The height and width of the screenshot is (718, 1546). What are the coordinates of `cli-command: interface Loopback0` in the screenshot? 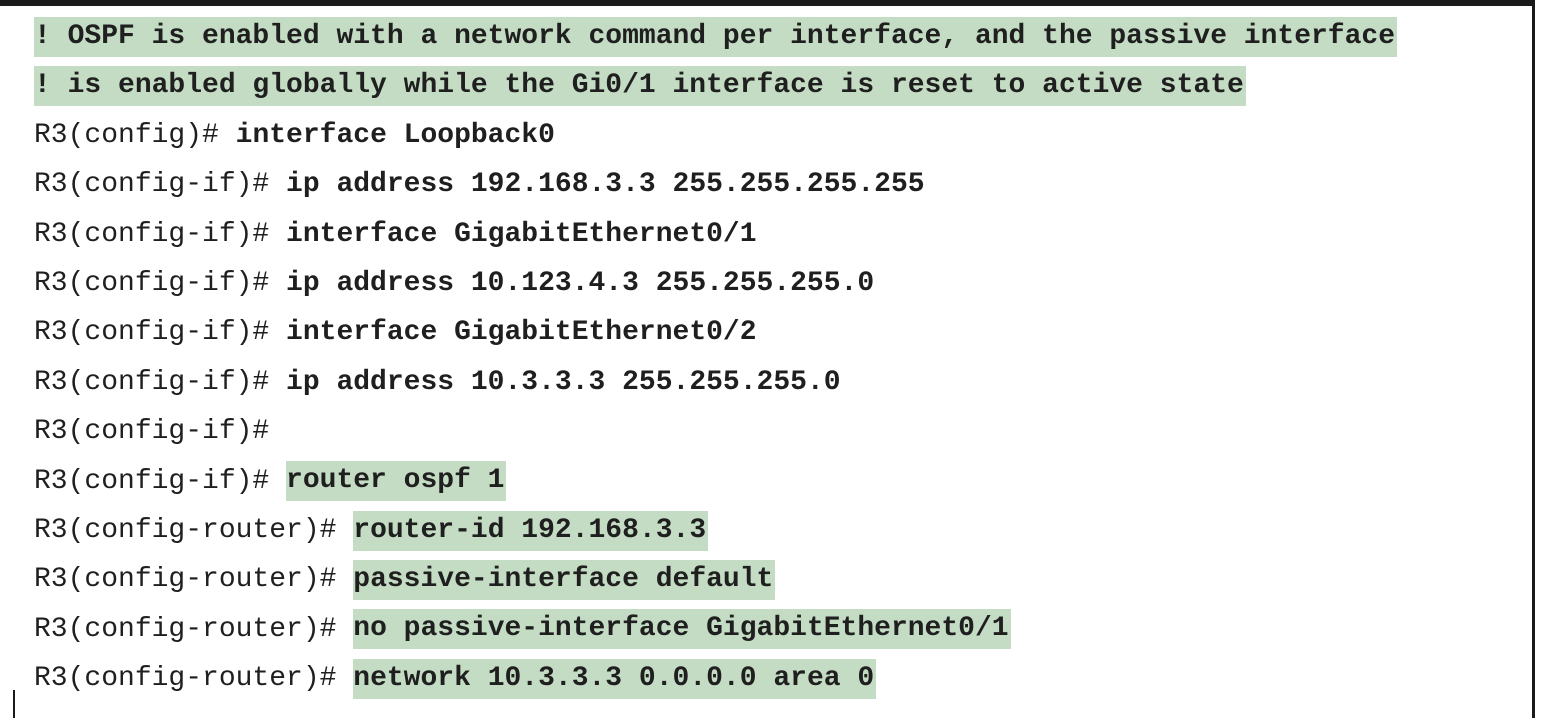 It's located at (395, 135).